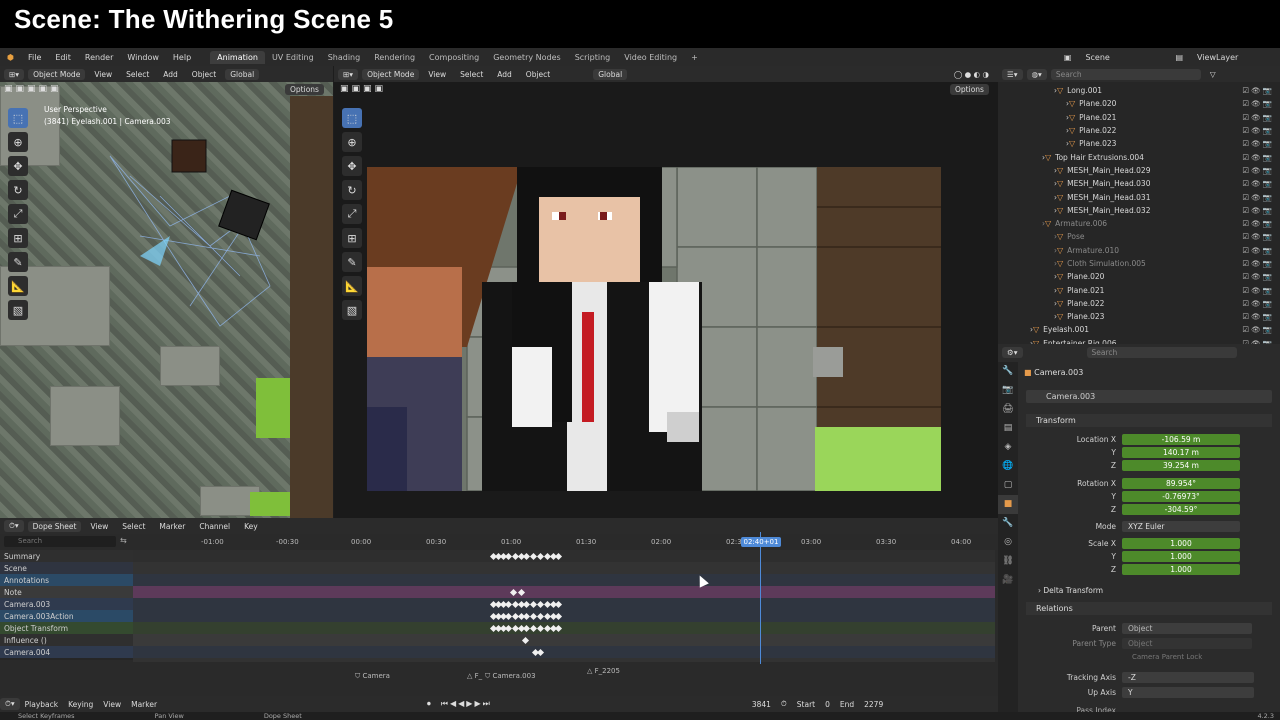 The width and height of the screenshot is (1280, 720). I want to click on collection-tab-icon: ▢, so click(1008, 485).